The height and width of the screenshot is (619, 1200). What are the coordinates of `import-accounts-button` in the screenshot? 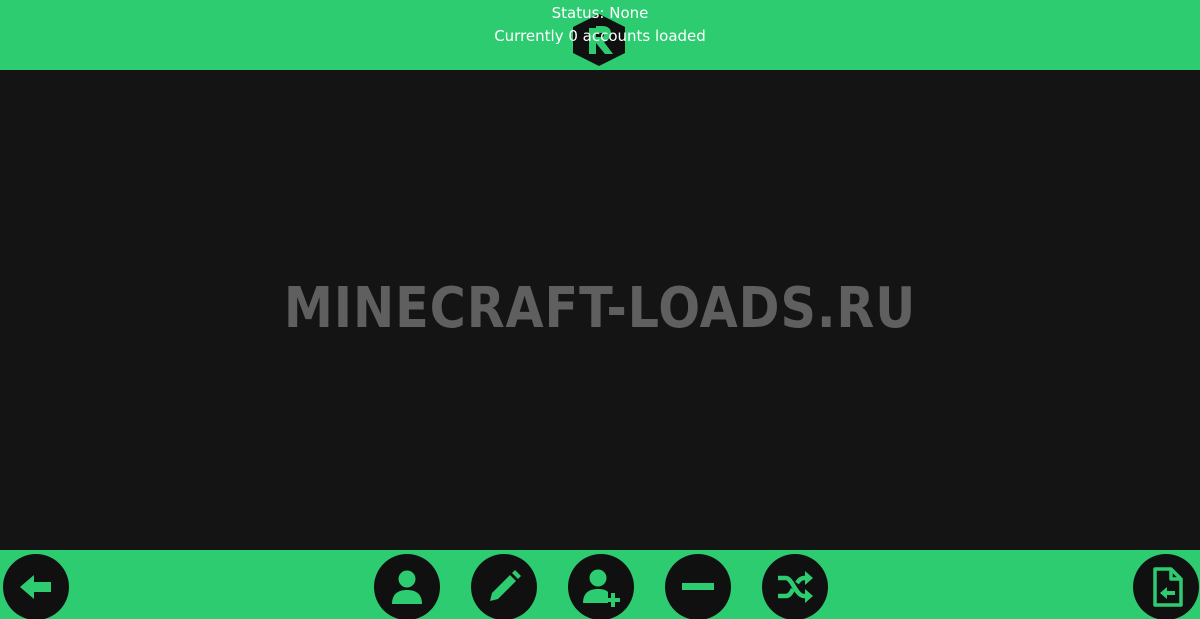 It's located at (1166, 586).